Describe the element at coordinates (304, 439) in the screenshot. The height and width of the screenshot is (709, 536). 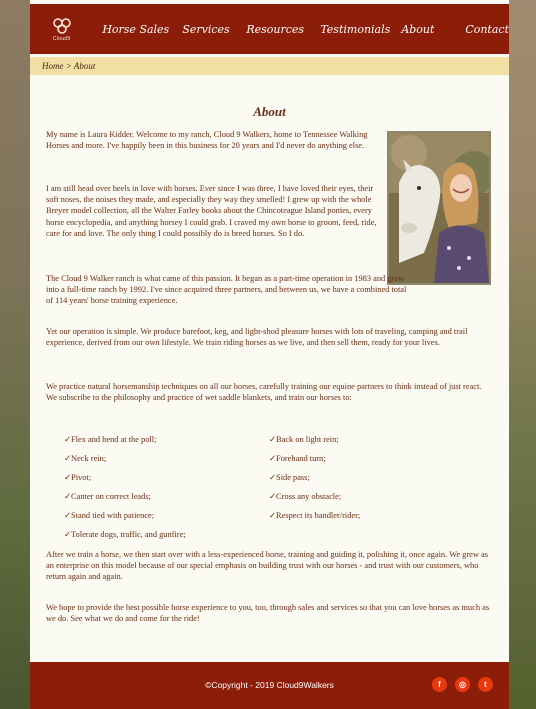
I see `list-item: ✓Back on light rein;` at that location.